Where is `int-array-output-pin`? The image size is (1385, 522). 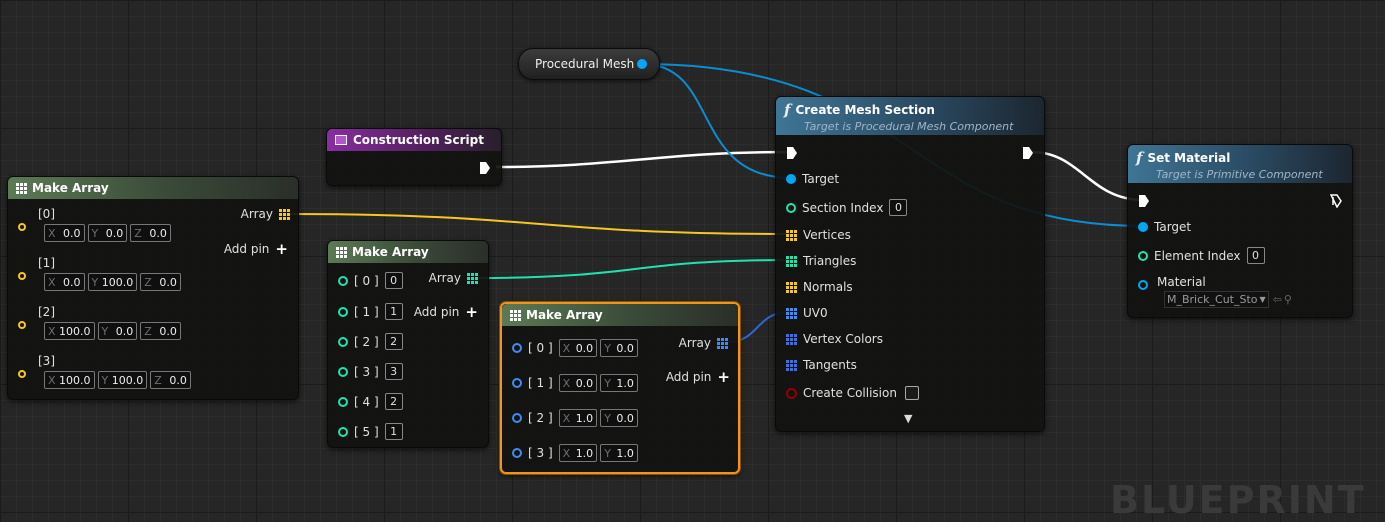
int-array-output-pin is located at coordinates (472, 278).